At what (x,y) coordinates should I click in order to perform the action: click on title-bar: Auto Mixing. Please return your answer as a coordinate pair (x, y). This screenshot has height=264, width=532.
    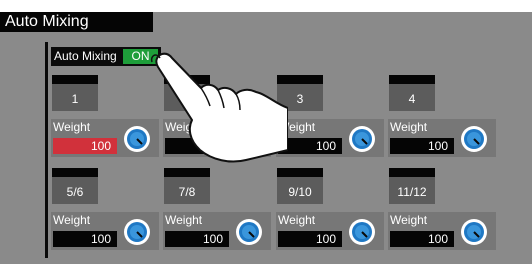
    Looking at the image, I should click on (76, 22).